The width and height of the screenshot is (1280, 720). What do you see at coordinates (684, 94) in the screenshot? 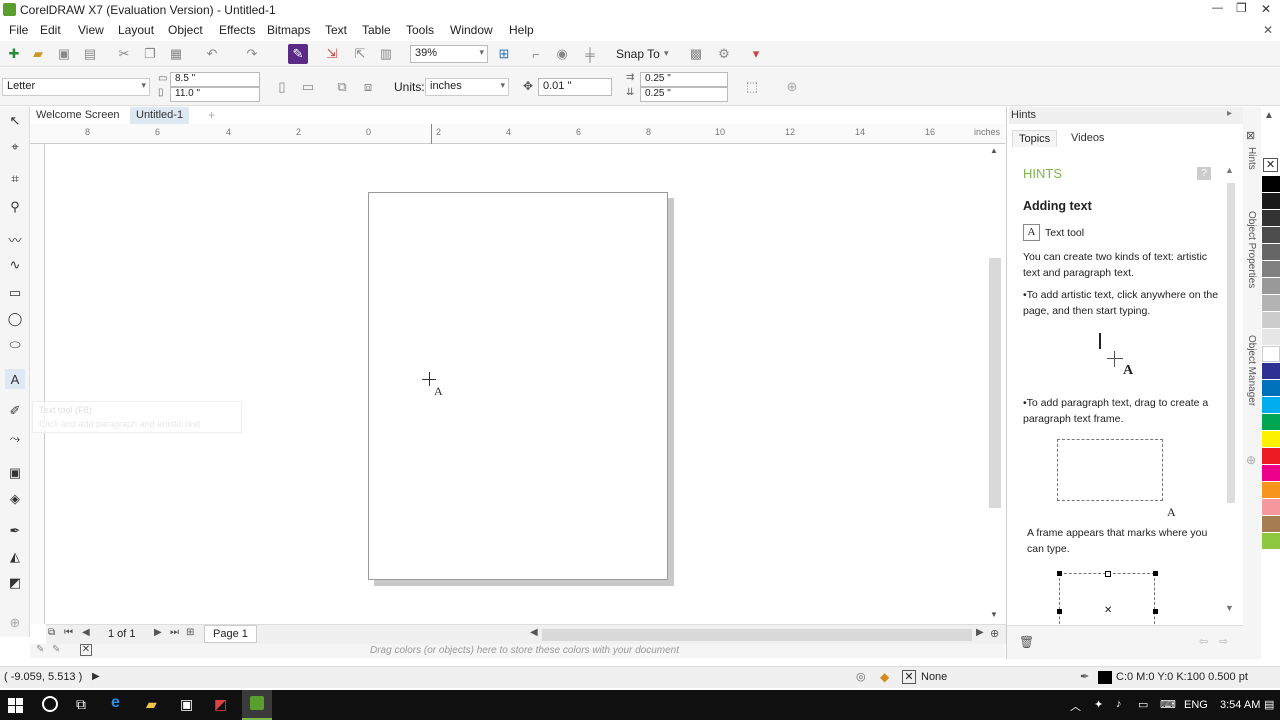
I see `duplicate-y-input: 0.25 "` at bounding box center [684, 94].